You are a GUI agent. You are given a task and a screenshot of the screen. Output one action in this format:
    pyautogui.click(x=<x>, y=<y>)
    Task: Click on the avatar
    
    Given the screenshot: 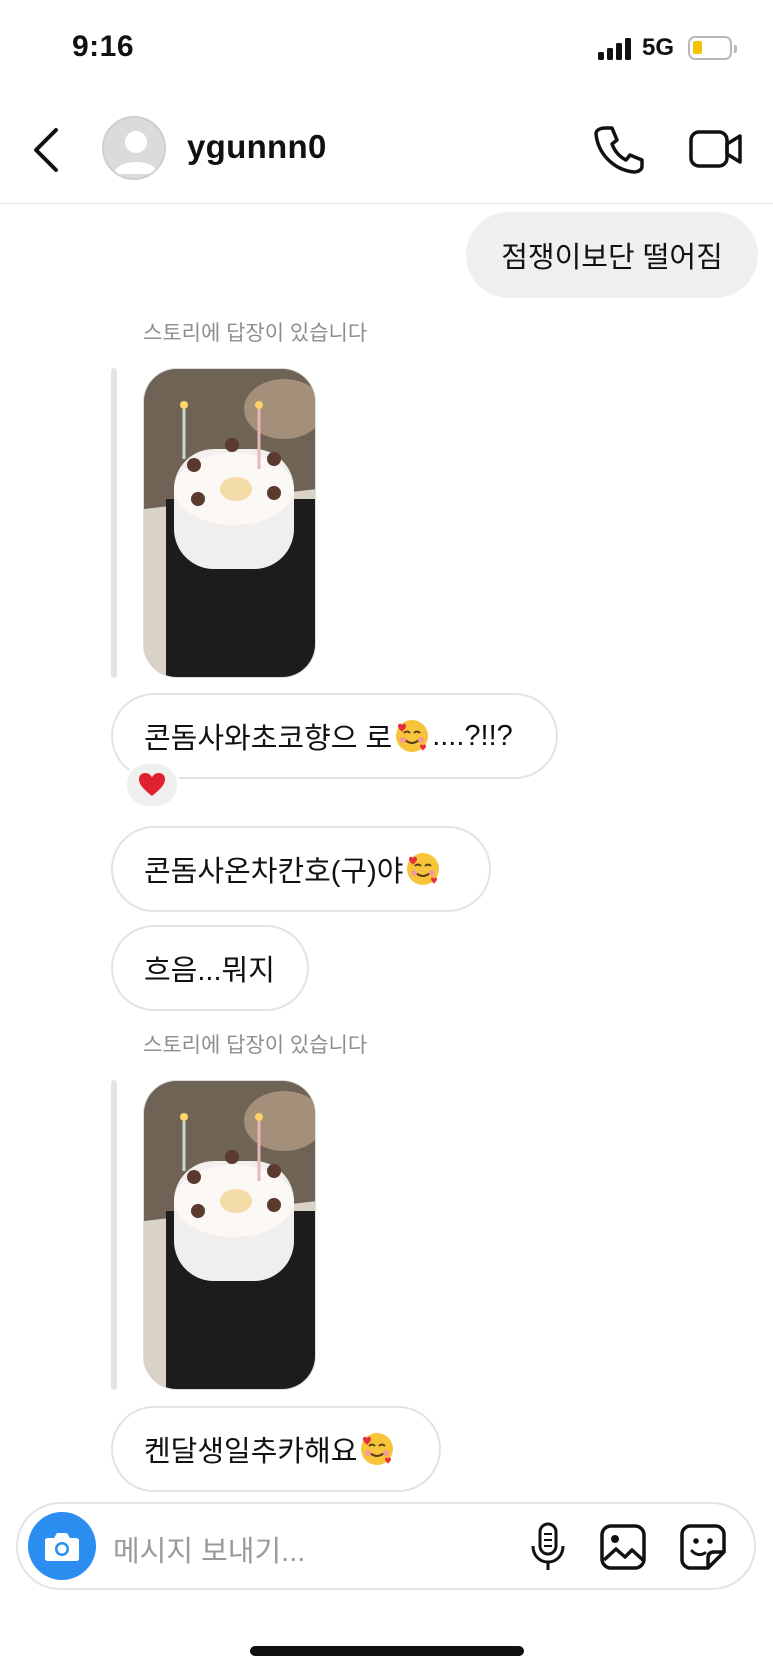 What is the action you would take?
    pyautogui.click(x=134, y=148)
    